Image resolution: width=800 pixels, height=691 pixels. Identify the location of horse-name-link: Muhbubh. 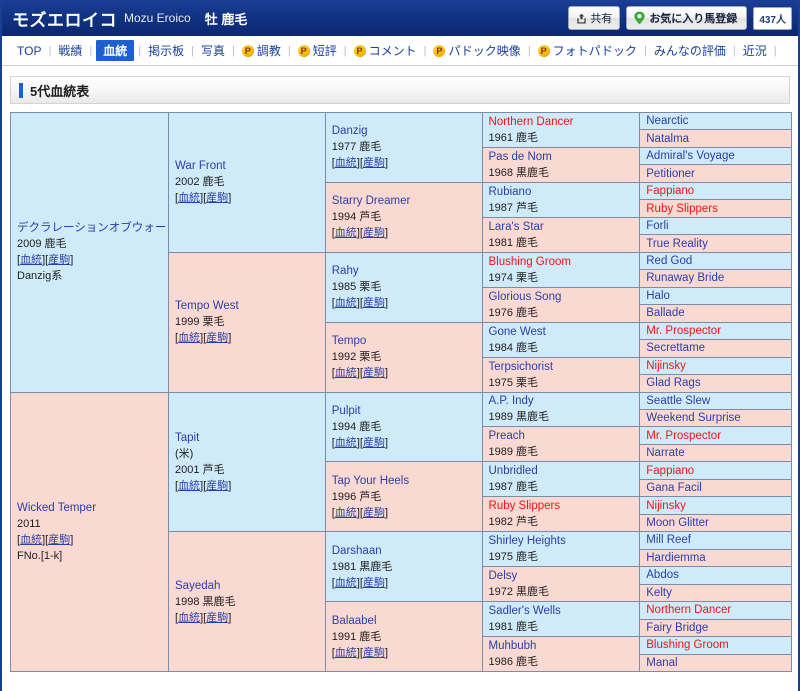
(562, 646).